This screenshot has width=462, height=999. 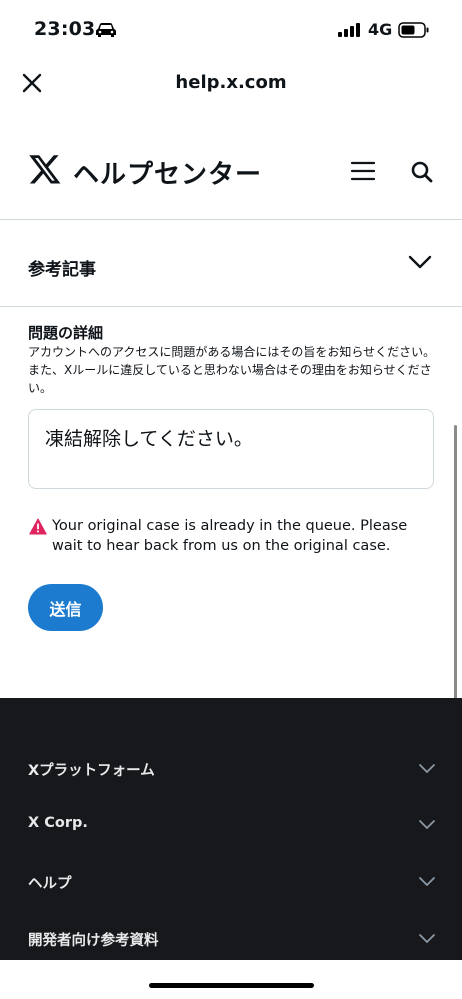 What do you see at coordinates (65, 29) in the screenshot?
I see `status-time: 23:03` at bounding box center [65, 29].